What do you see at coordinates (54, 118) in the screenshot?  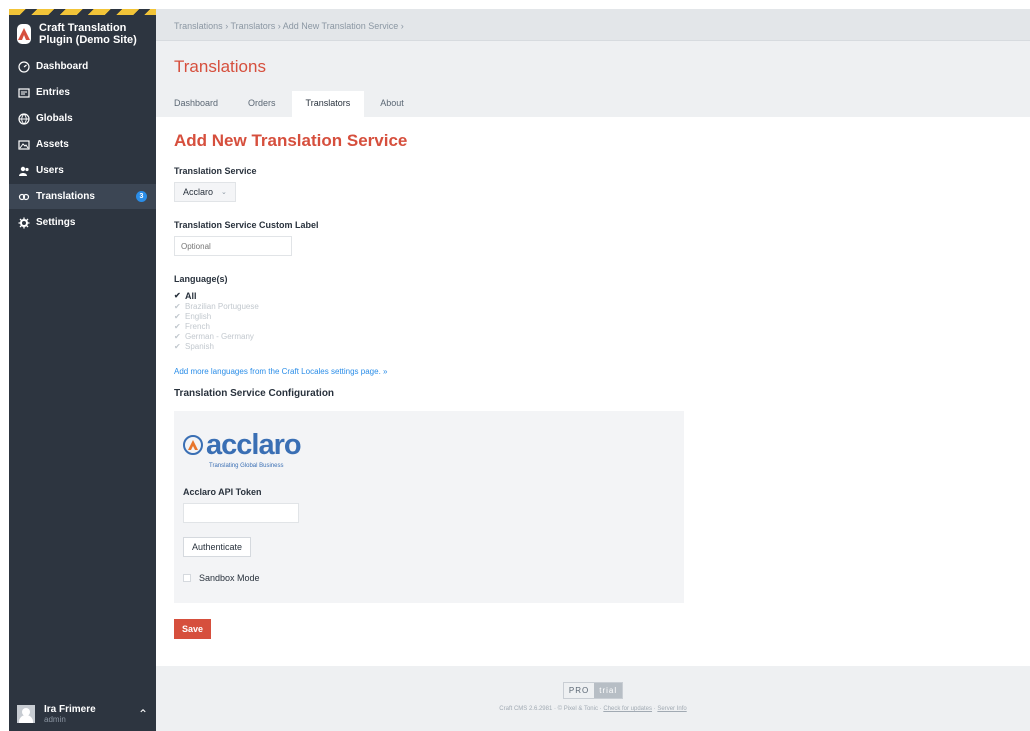 I see `sidebar-item-label: Globals` at bounding box center [54, 118].